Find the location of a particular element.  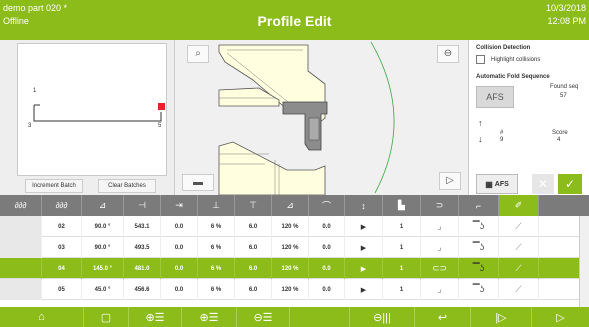

column-header-select: ∂∂∂ is located at coordinates (21, 205).